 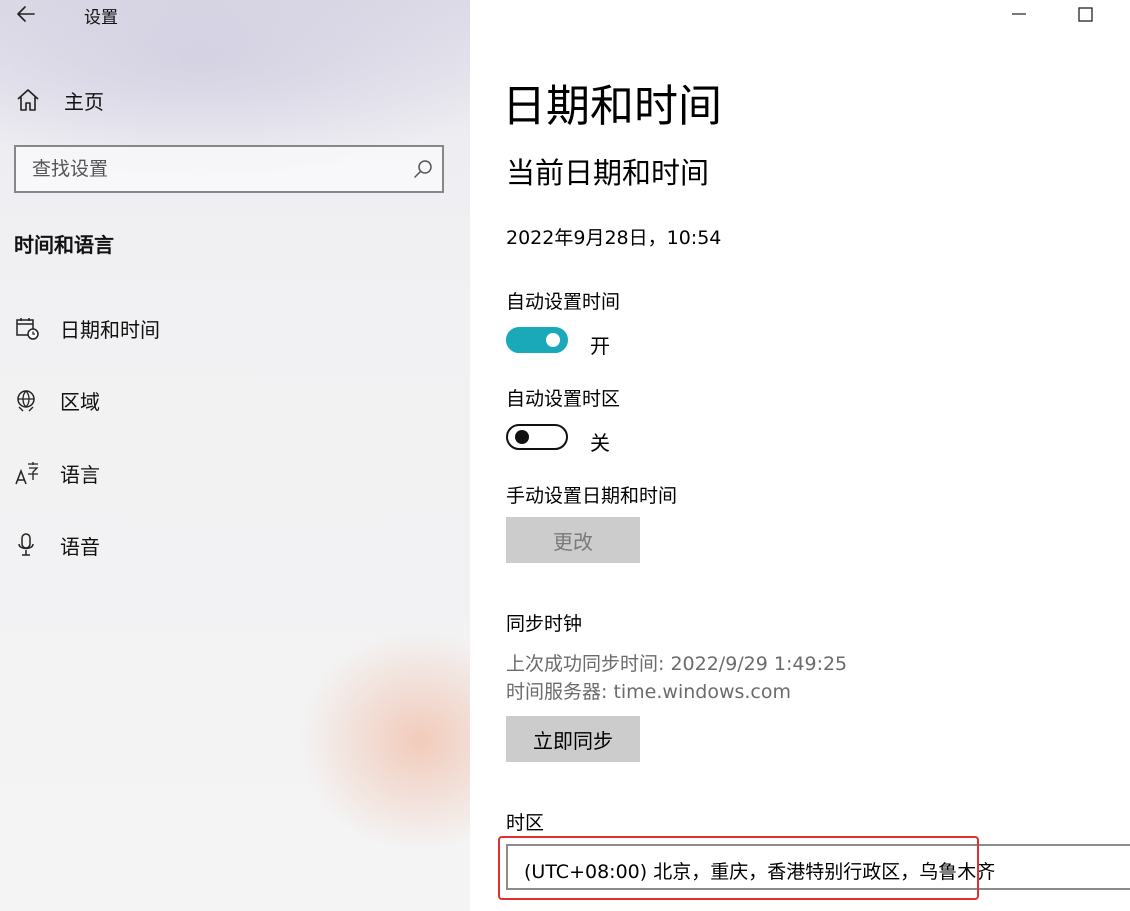 I want to click on time-server-text: 时间服务器: time.windows.com, so click(x=649, y=692).